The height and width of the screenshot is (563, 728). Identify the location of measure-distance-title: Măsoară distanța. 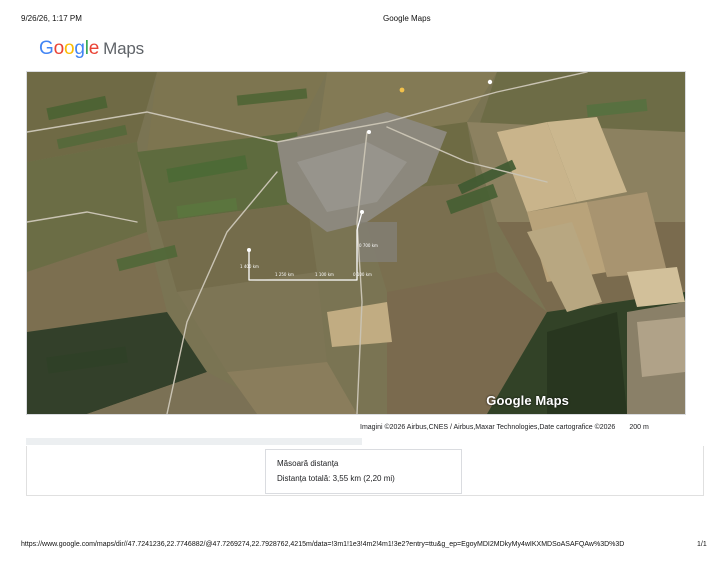
(308, 463).